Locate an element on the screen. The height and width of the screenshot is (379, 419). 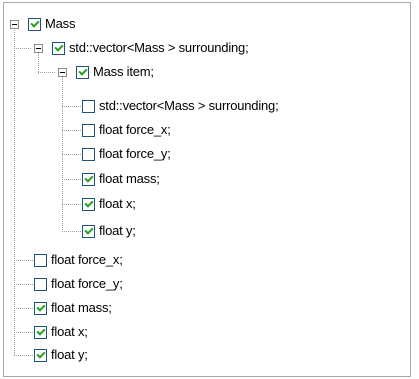
tree-node-item-child: float x; is located at coordinates (109, 204).